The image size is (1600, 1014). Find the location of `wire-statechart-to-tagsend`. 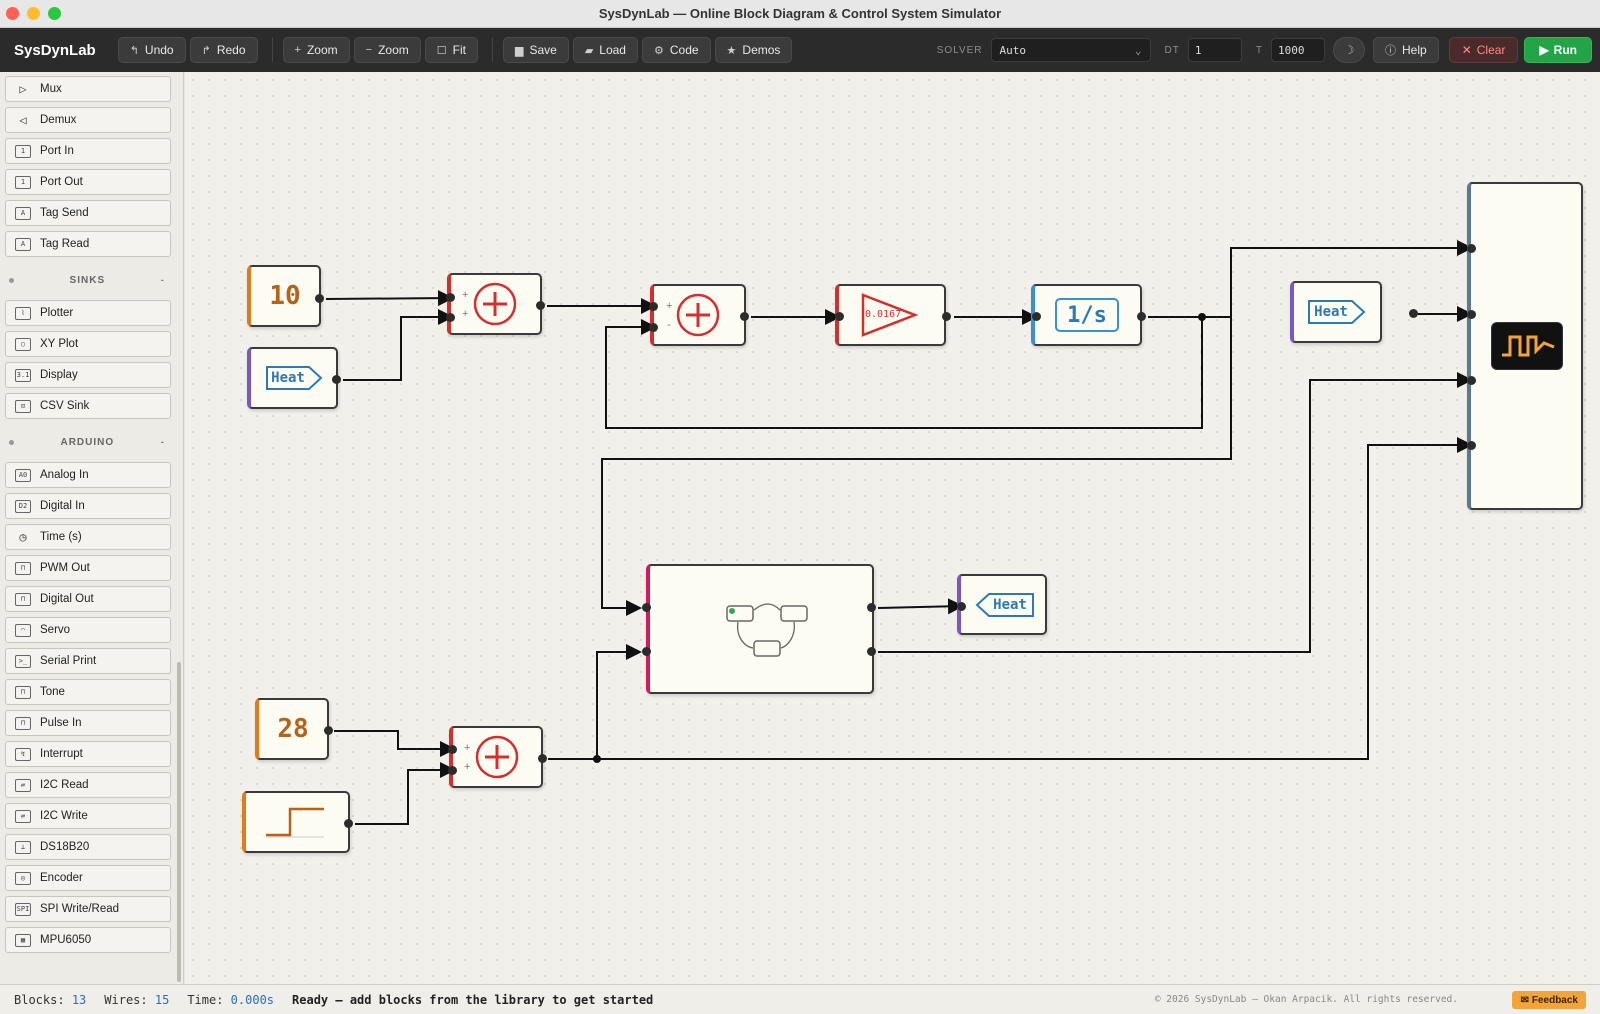

wire-statechart-to-tagsend is located at coordinates (920, 606).